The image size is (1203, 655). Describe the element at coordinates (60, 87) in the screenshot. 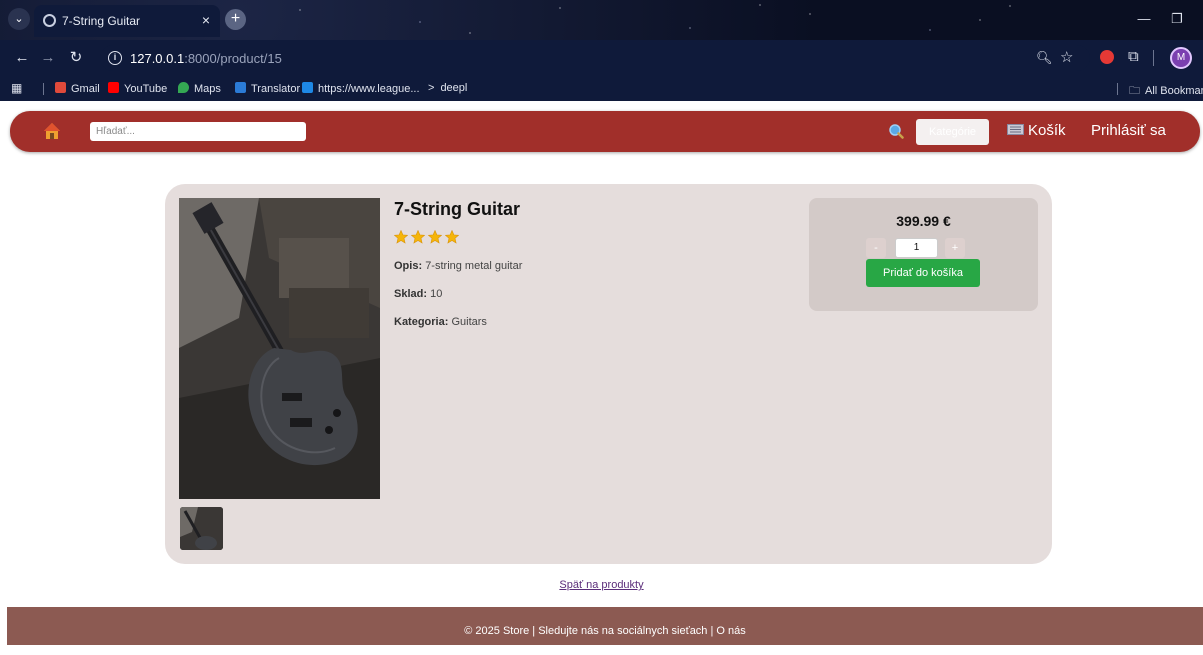

I see `gmail-icon` at that location.